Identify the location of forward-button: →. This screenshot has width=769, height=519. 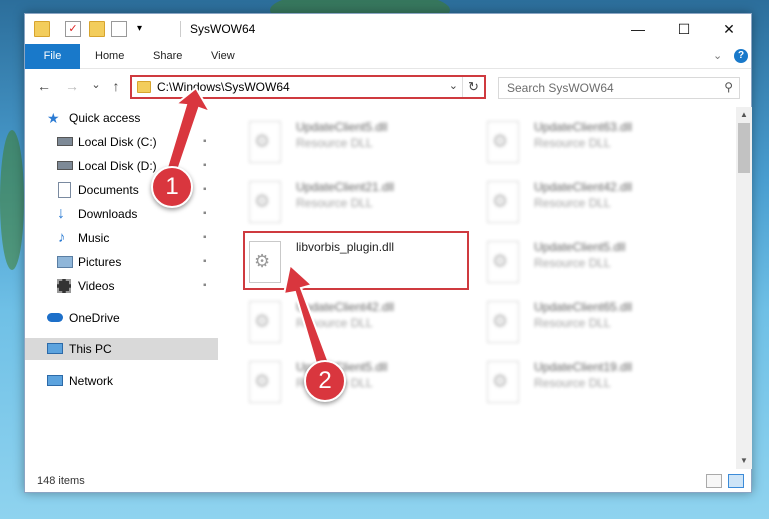
(72, 86).